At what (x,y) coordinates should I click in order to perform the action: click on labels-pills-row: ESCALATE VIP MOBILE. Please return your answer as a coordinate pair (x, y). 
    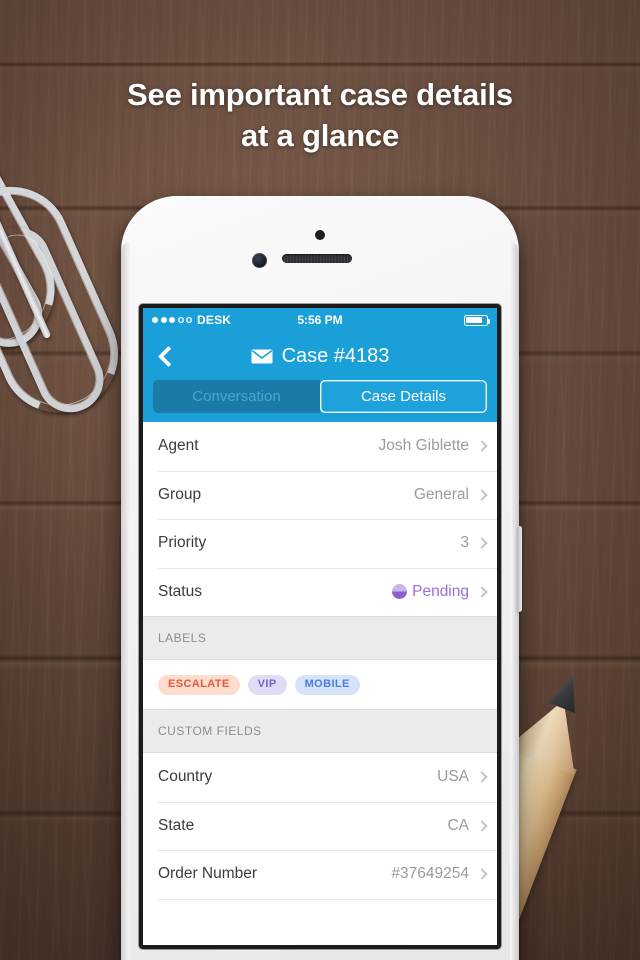
    Looking at the image, I should click on (320, 684).